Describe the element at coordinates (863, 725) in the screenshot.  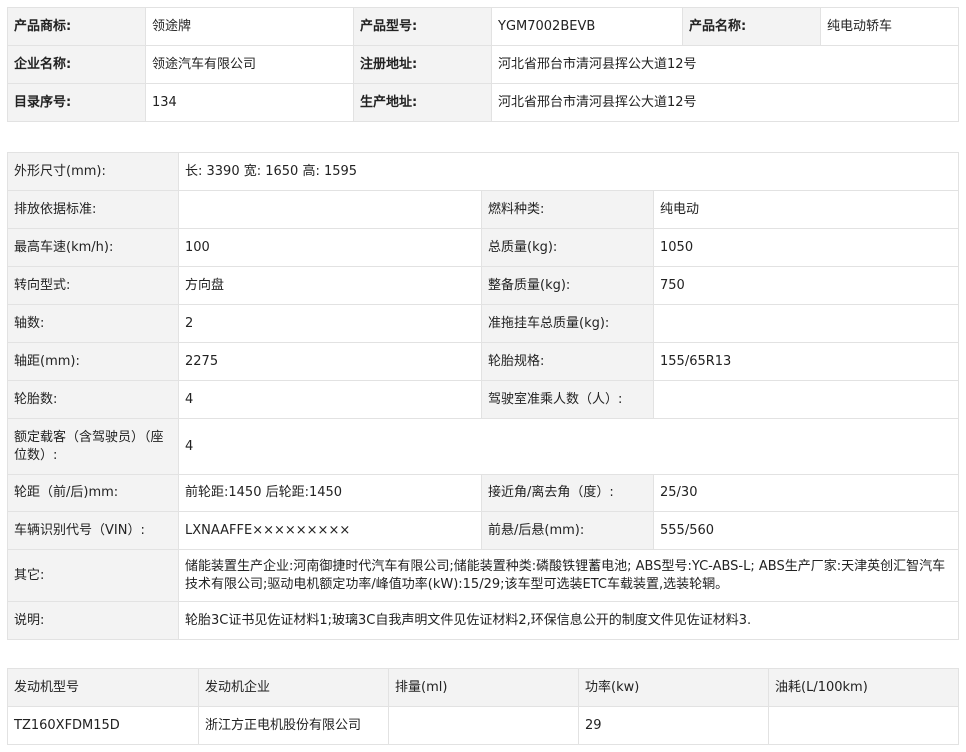
I see `fuel-consumption-cell` at that location.